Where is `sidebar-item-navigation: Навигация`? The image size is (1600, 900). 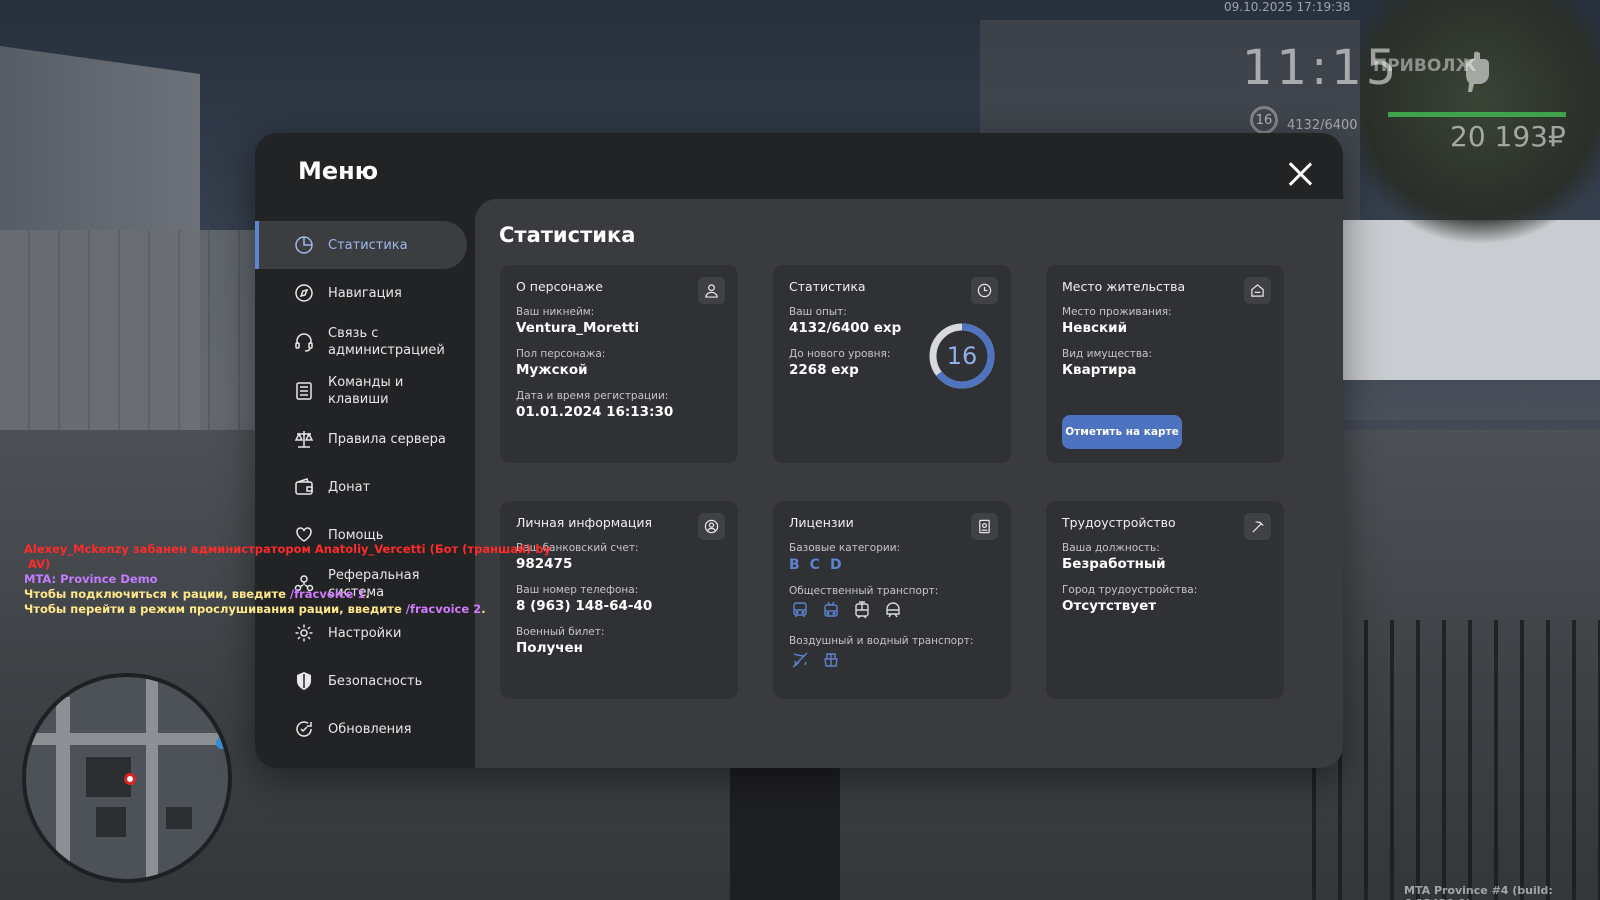
sidebar-item-navigation: Навигация is located at coordinates (361, 293).